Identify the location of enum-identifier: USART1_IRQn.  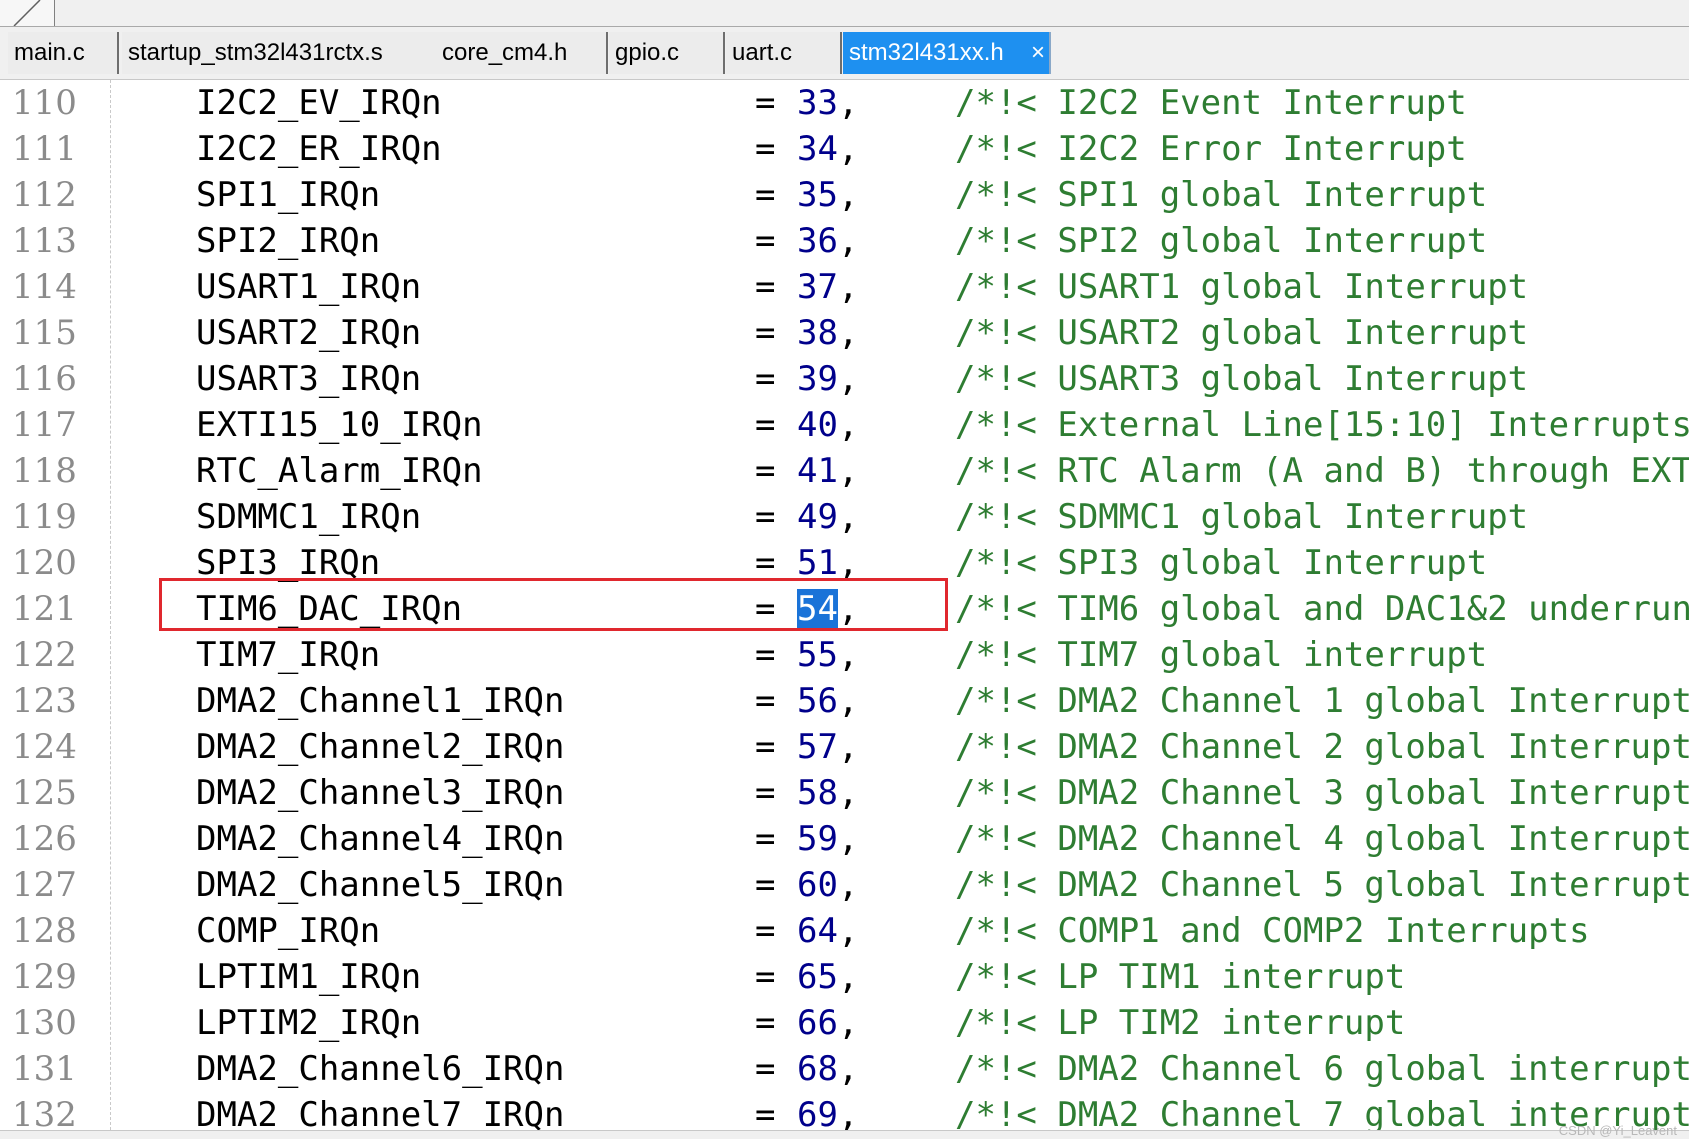
(309, 287).